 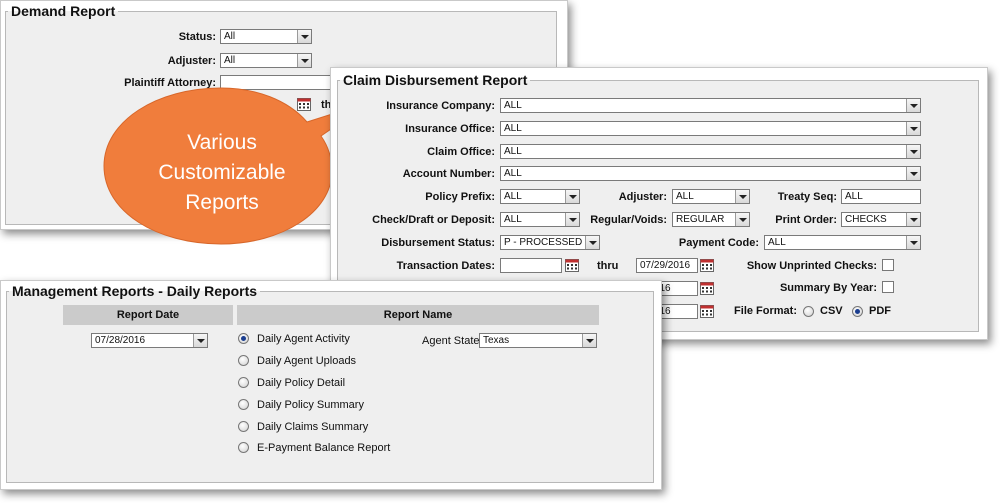 I want to click on demand-status-select: All, so click(x=266, y=36).